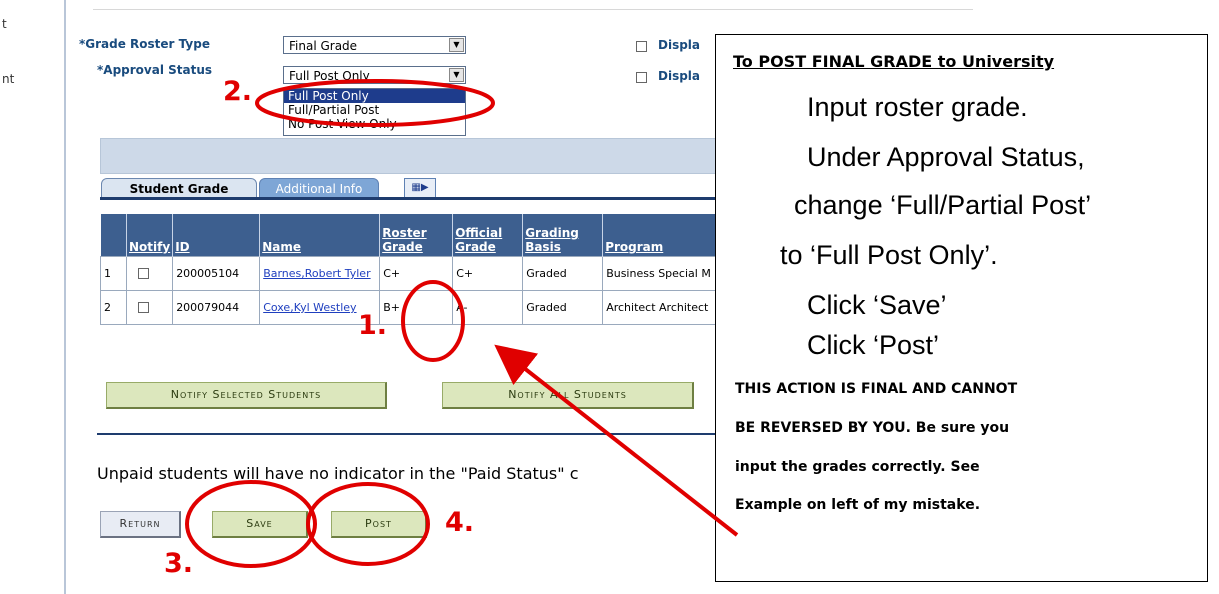 The height and width of the screenshot is (594, 1219). Describe the element at coordinates (251, 524) in the screenshot. I see `annotation-circle-save` at that location.